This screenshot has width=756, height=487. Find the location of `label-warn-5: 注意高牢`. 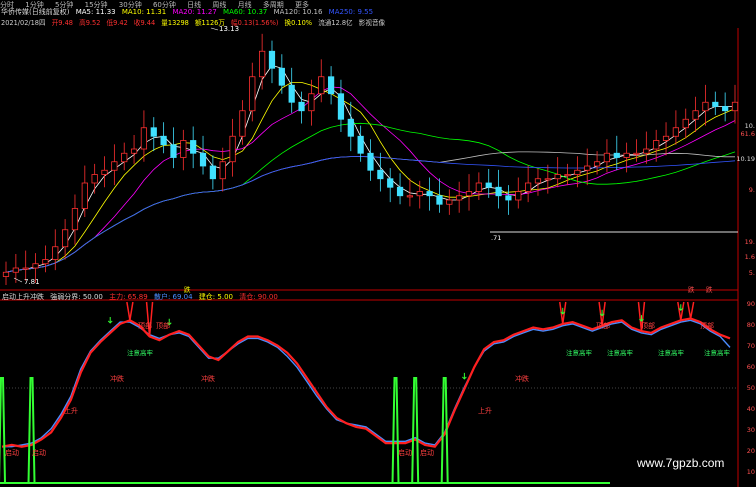

label-warn-5: 注意高牢 is located at coordinates (717, 352).